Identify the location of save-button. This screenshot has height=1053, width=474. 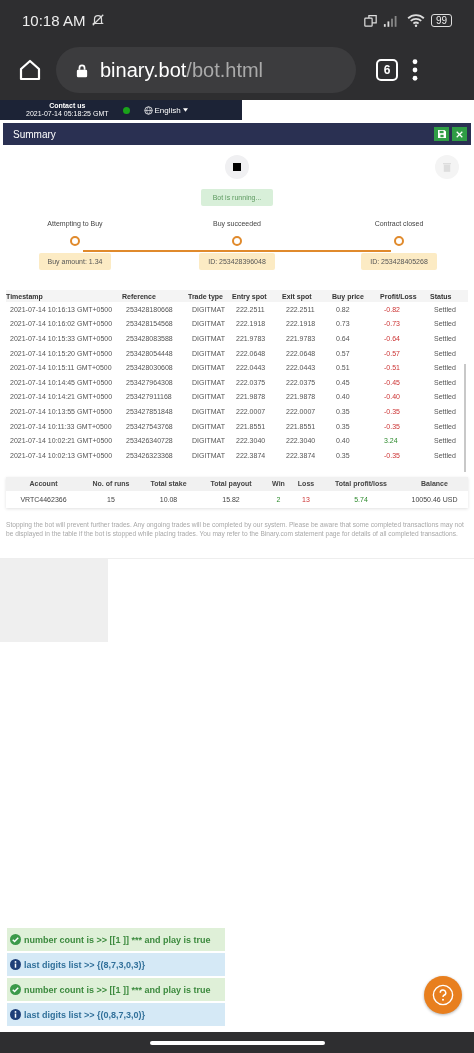
(441, 134).